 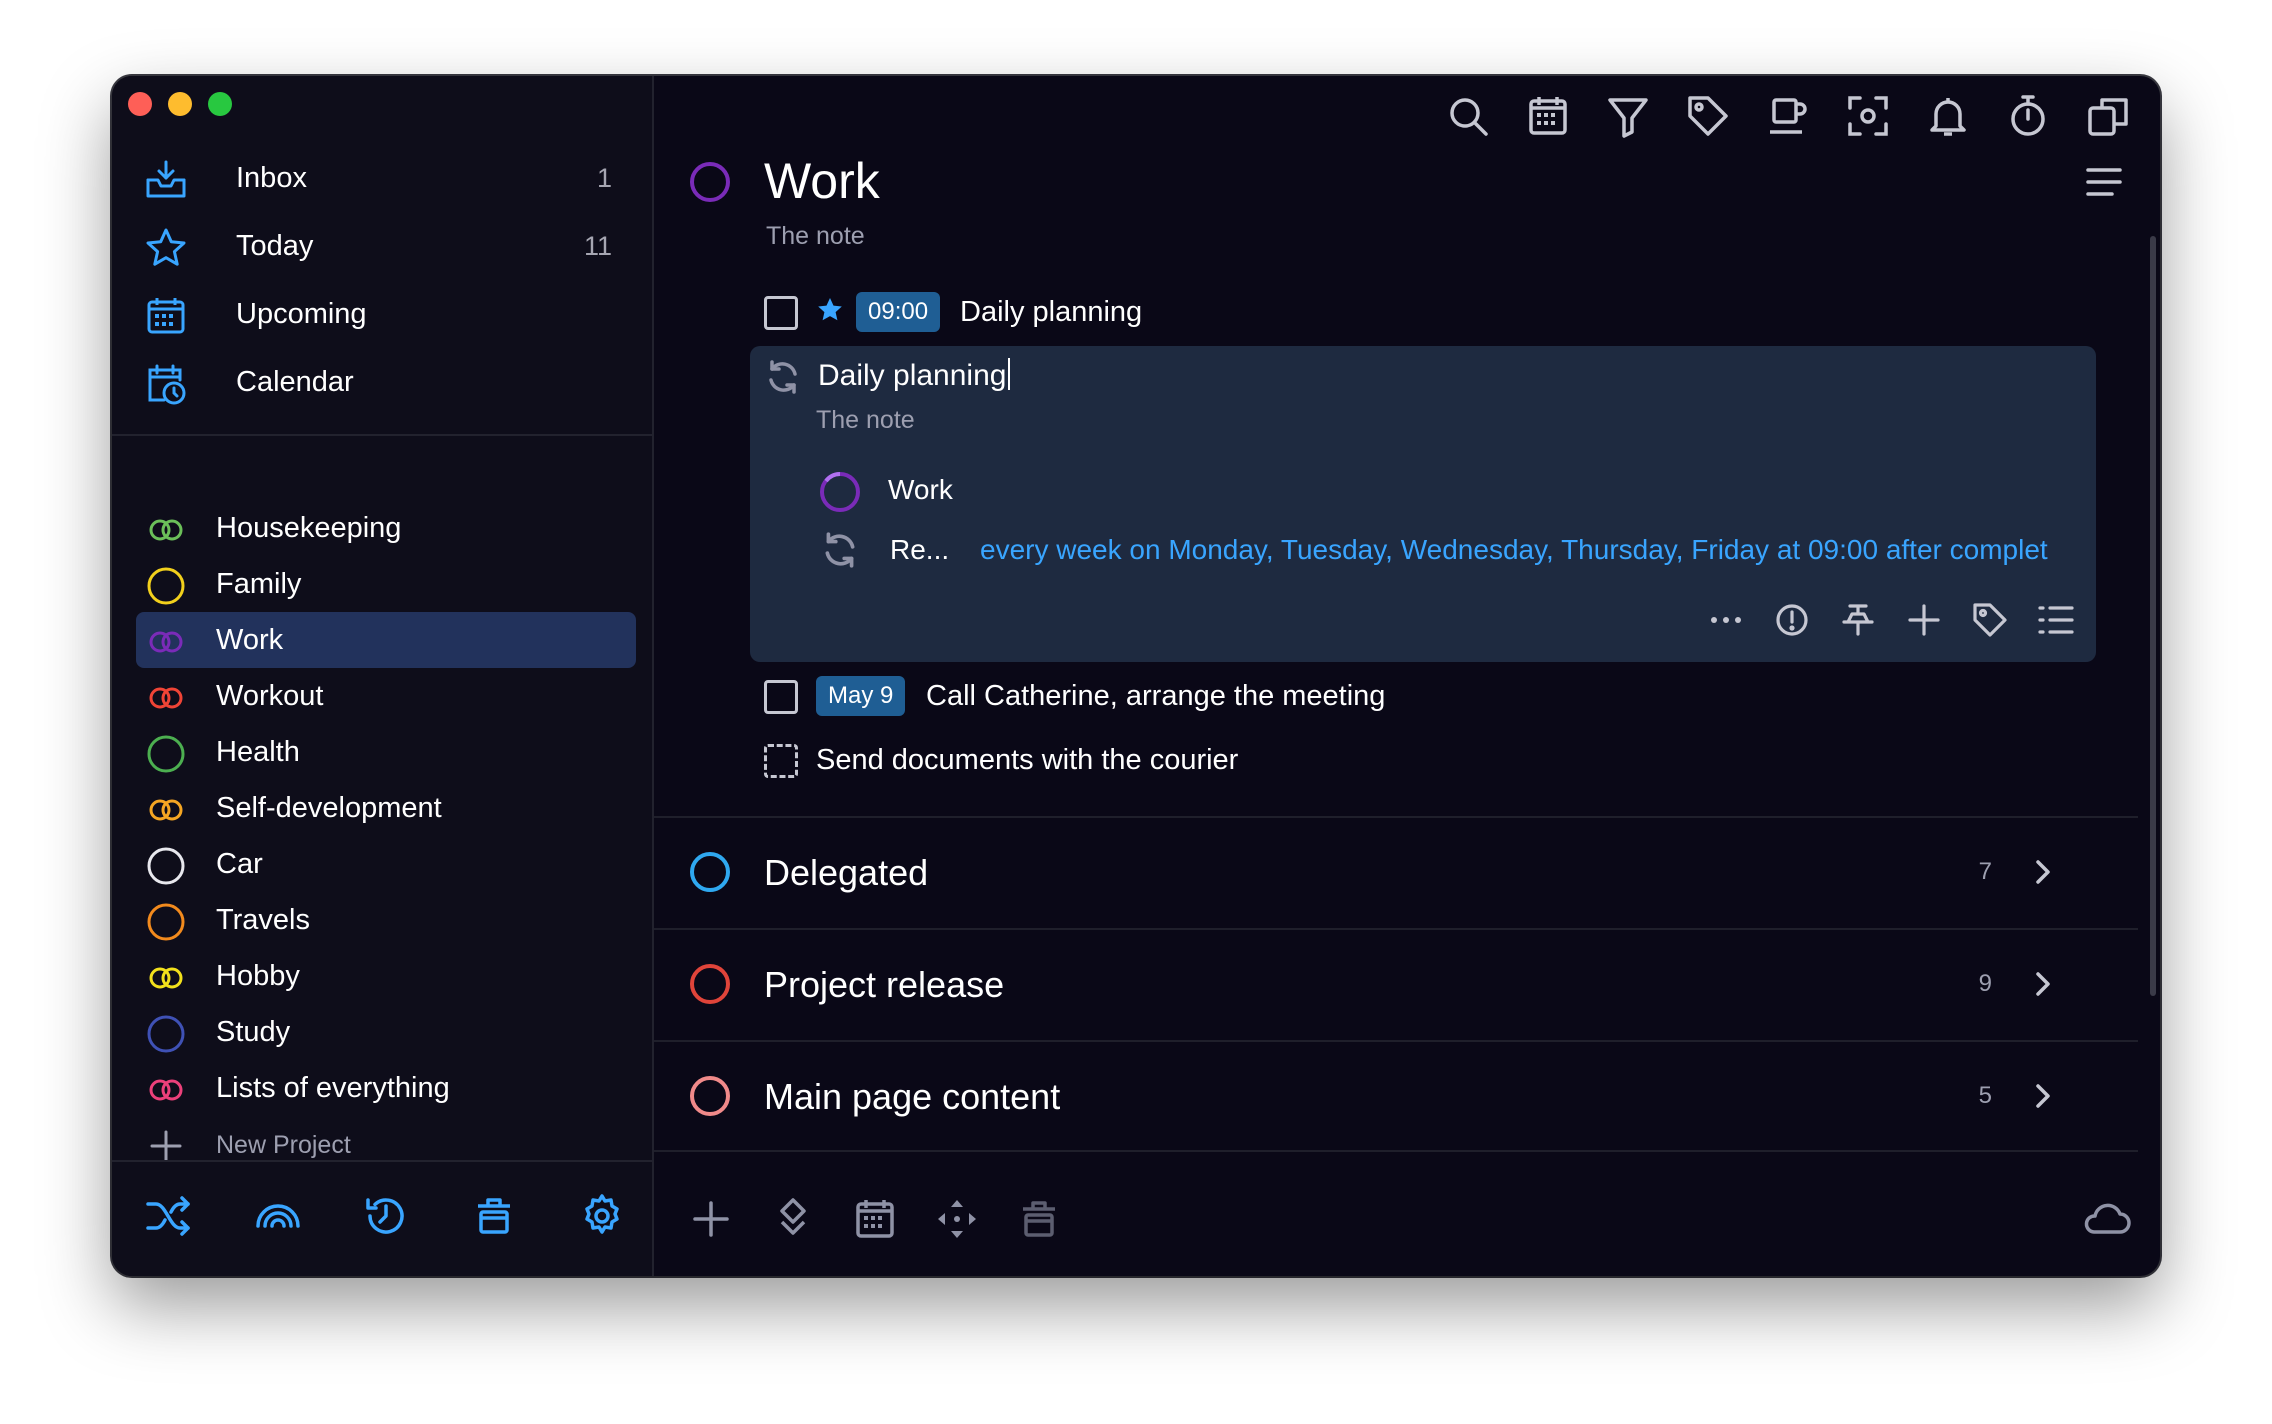 What do you see at coordinates (386, 528) in the screenshot?
I see `sidebar-item-housekeeping: Housekeeping` at bounding box center [386, 528].